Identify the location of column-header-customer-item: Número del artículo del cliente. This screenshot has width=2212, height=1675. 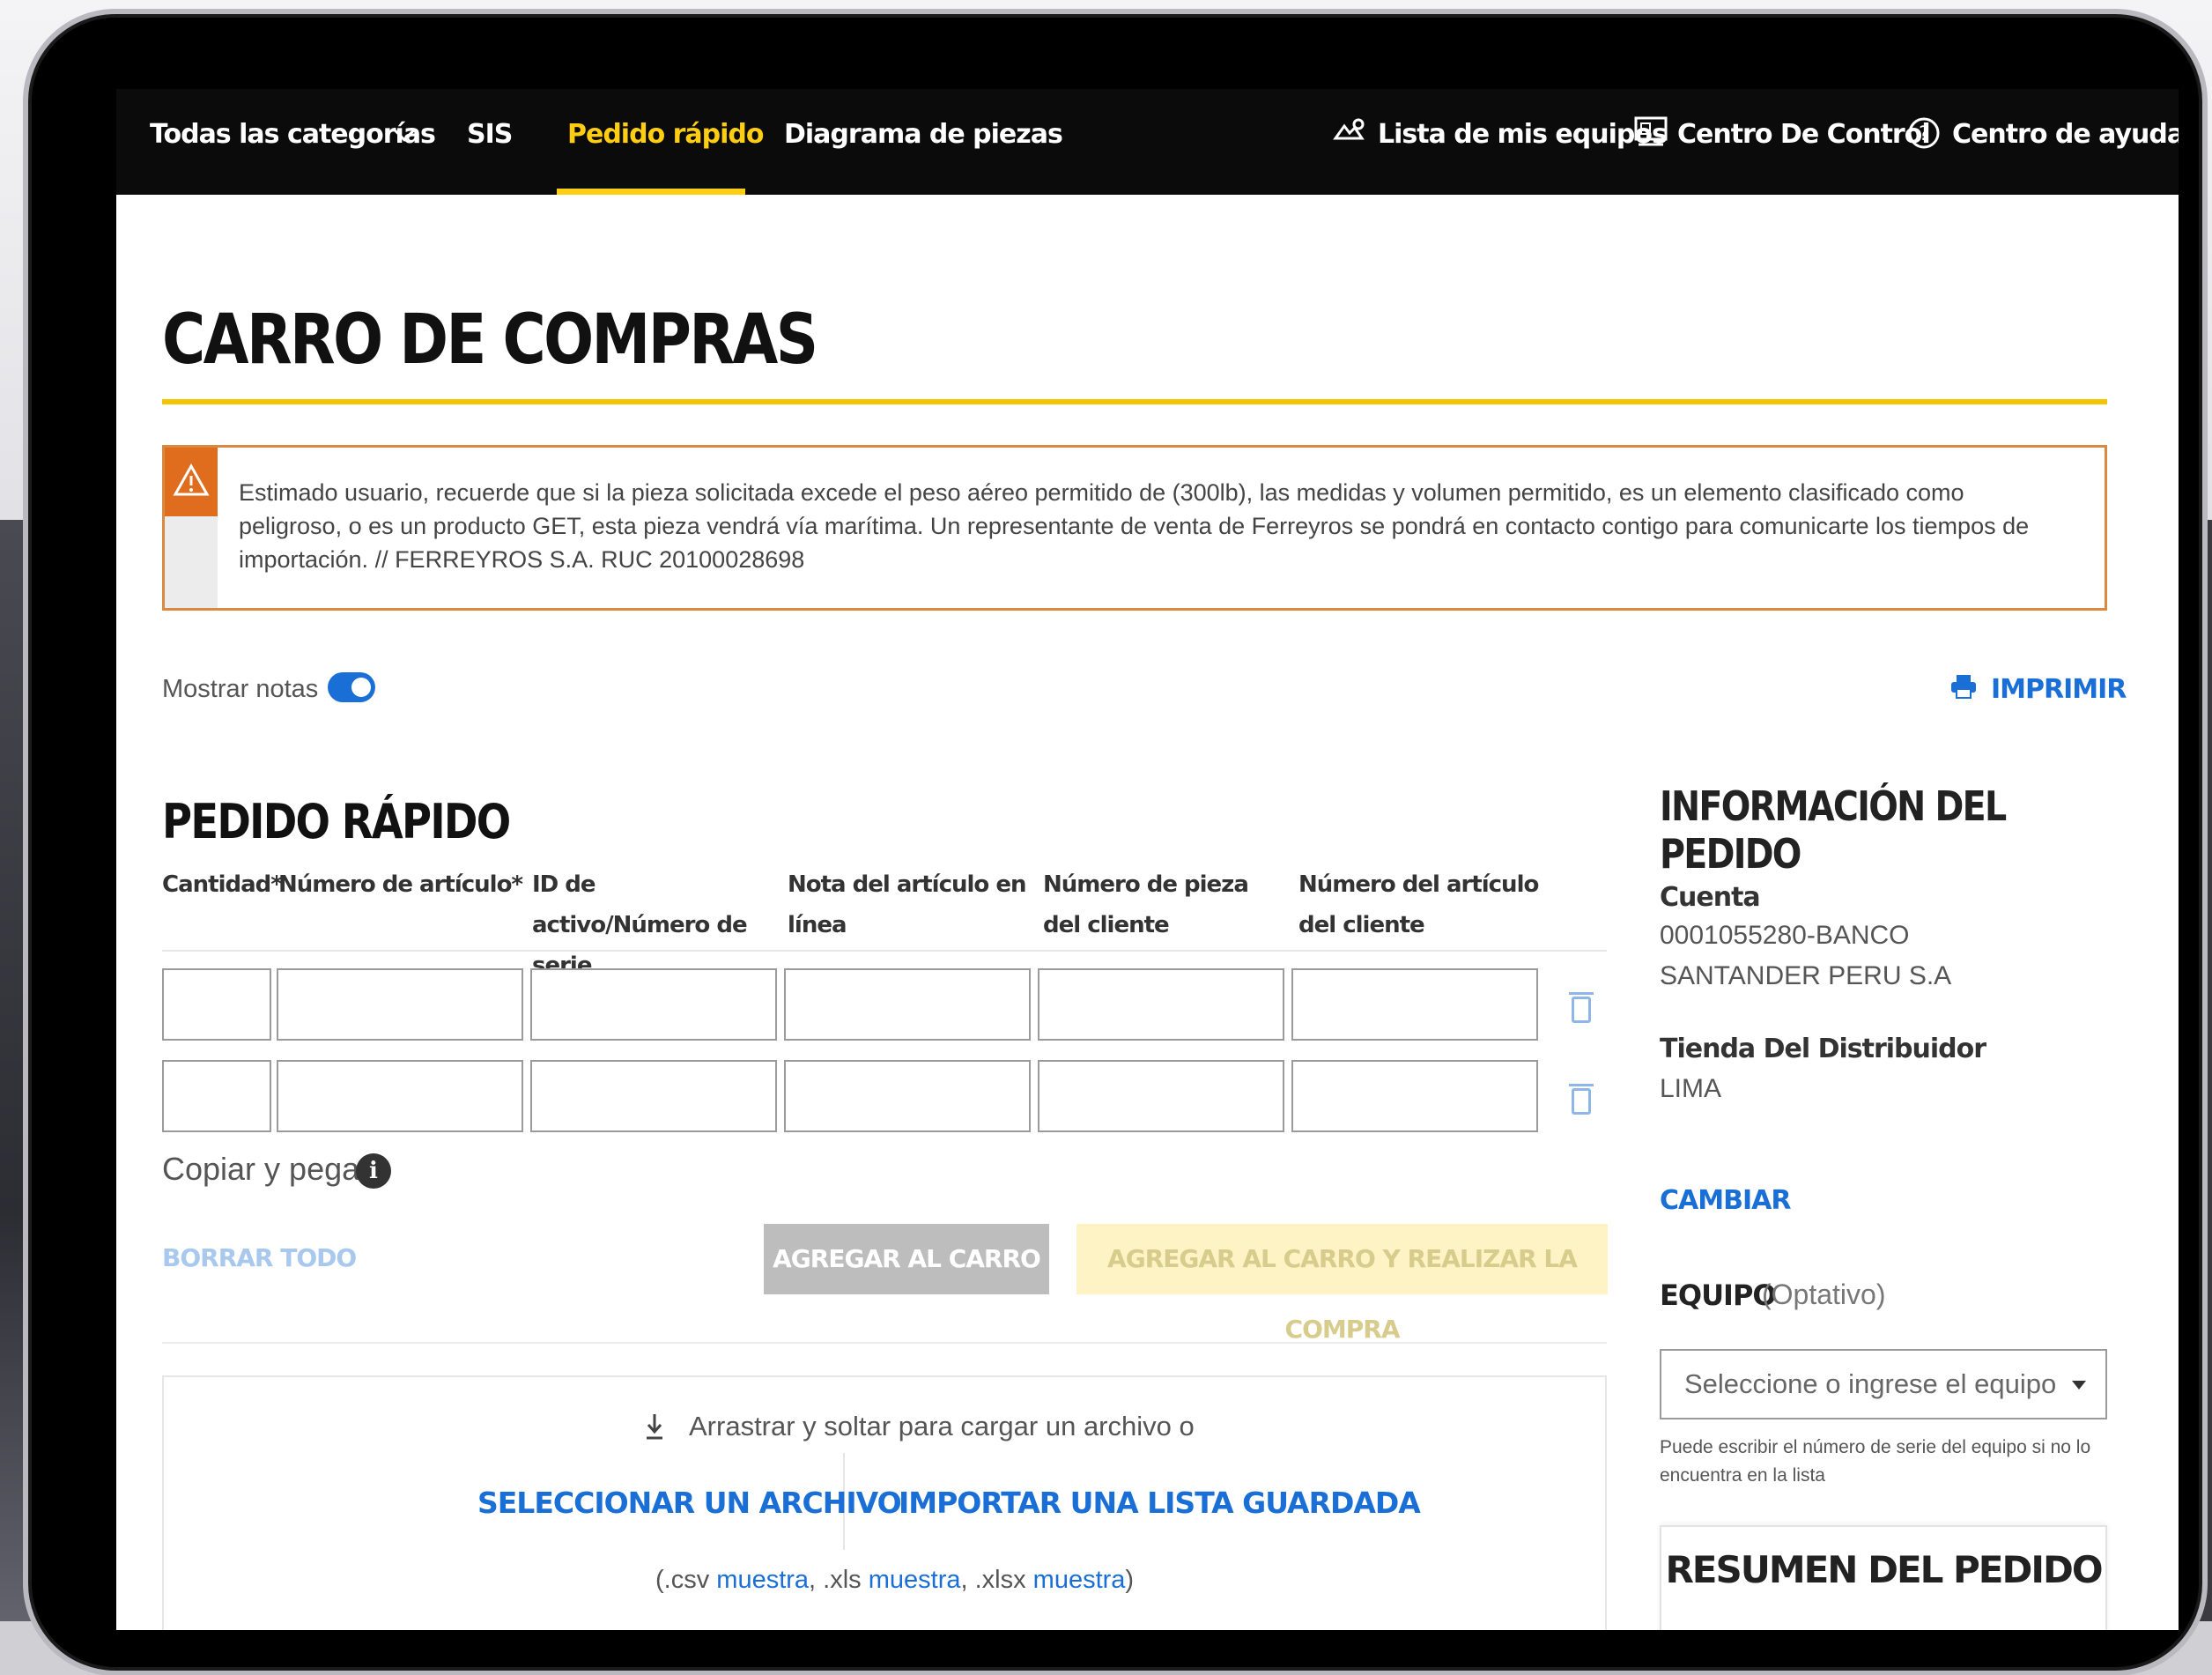
(1418, 904).